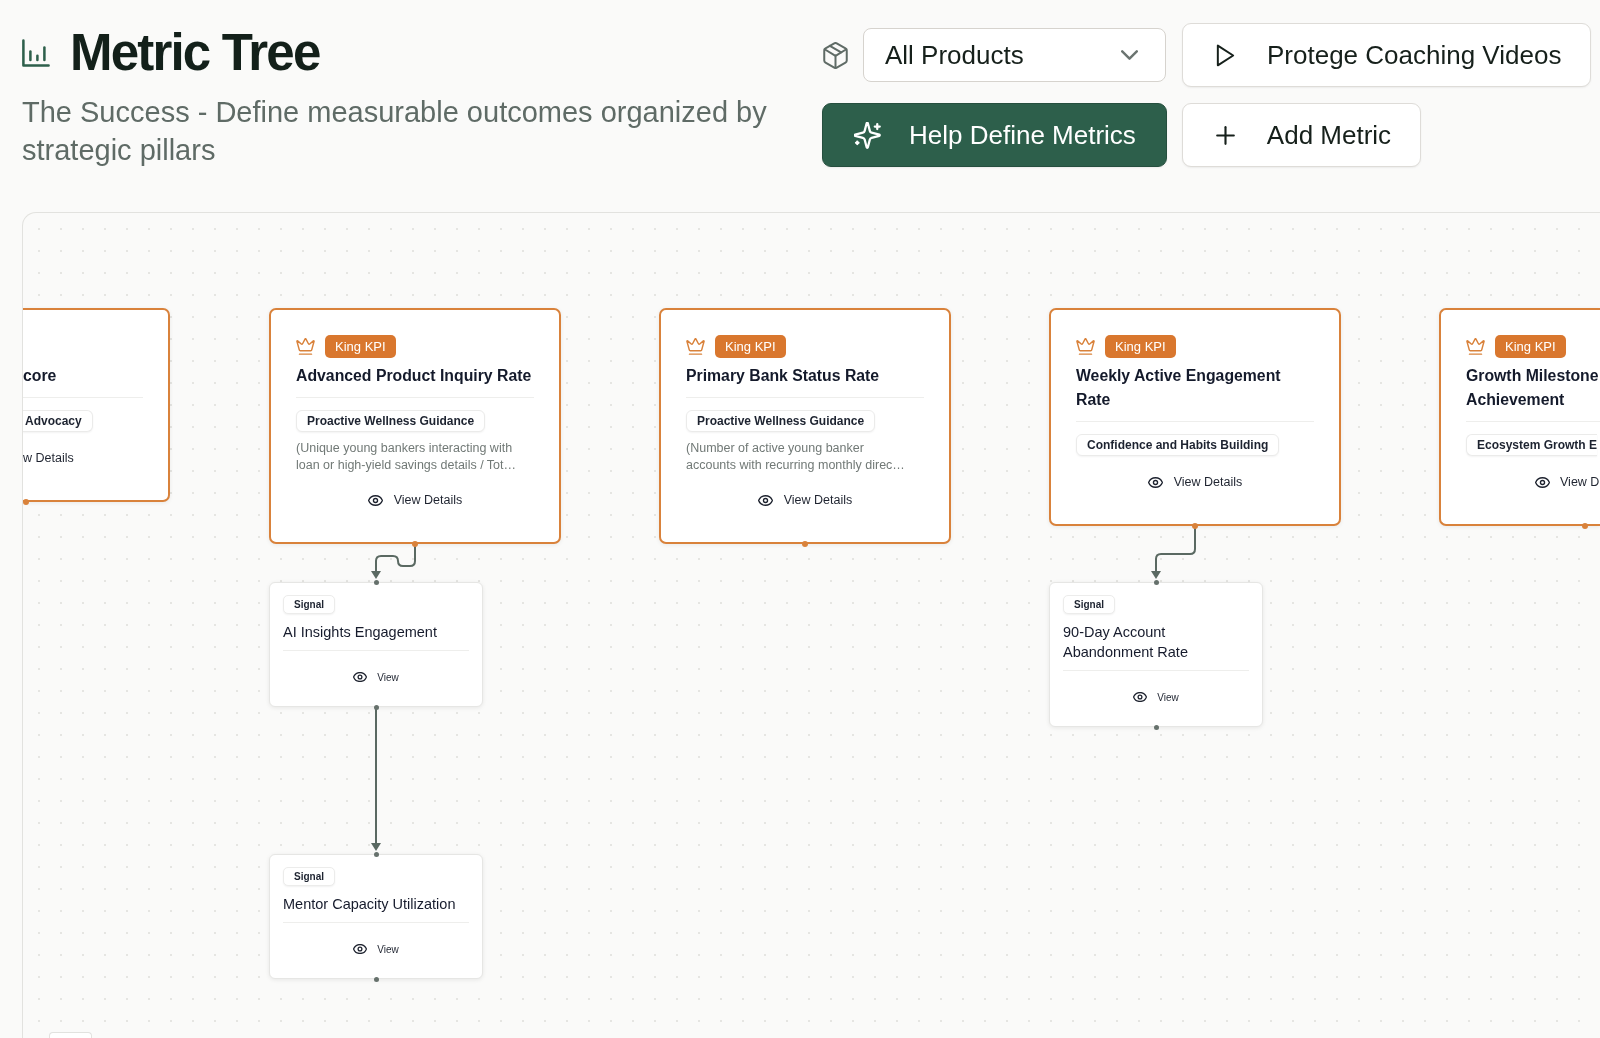  What do you see at coordinates (867, 135) in the screenshot?
I see `sparkle-icon` at bounding box center [867, 135].